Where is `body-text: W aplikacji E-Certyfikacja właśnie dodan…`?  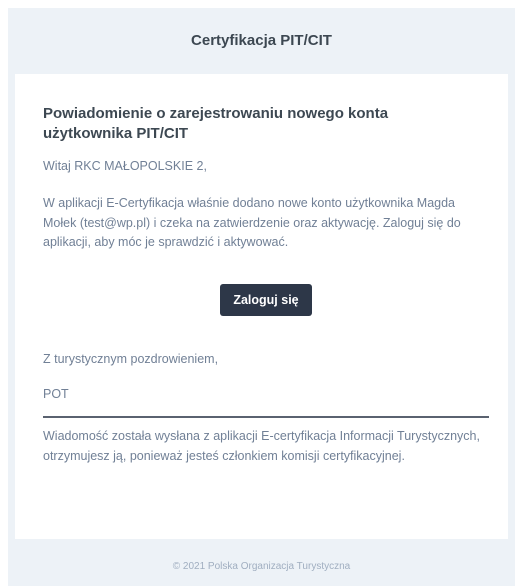 body-text: W aplikacji E-Certyfikacja właśnie dodan… is located at coordinates (252, 222).